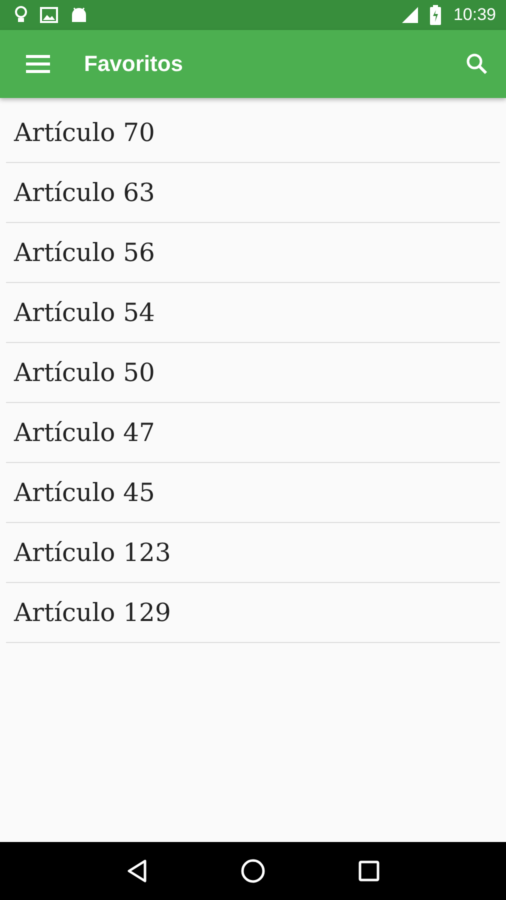 Image resolution: width=506 pixels, height=900 pixels. I want to click on image-icon, so click(49, 15).